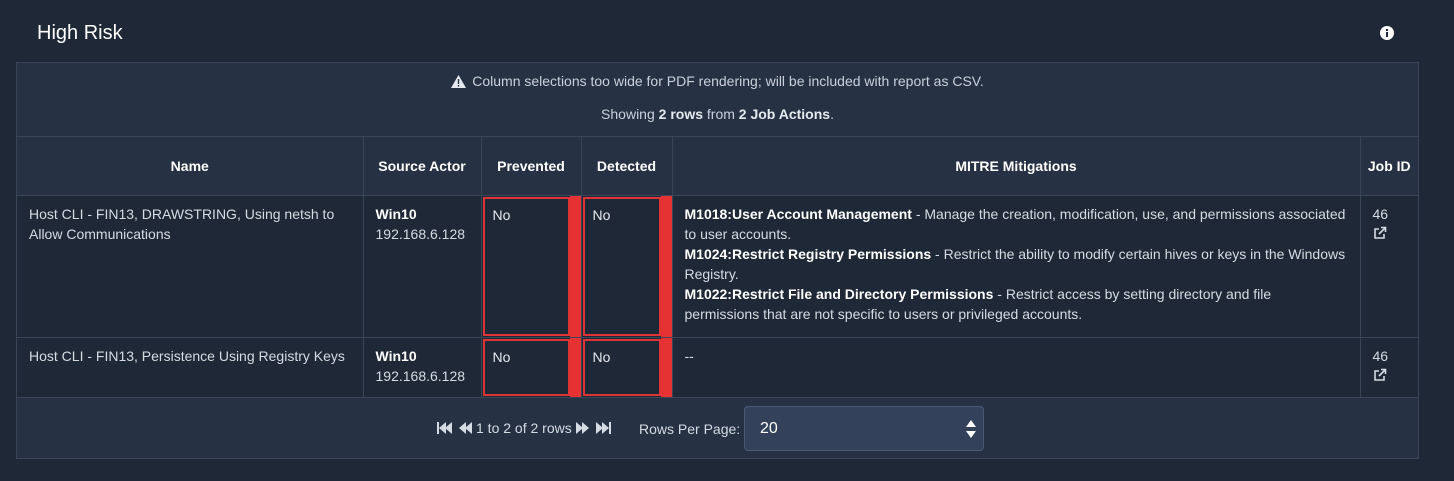  I want to click on column-header-source-actor: Source Actor, so click(422, 166).